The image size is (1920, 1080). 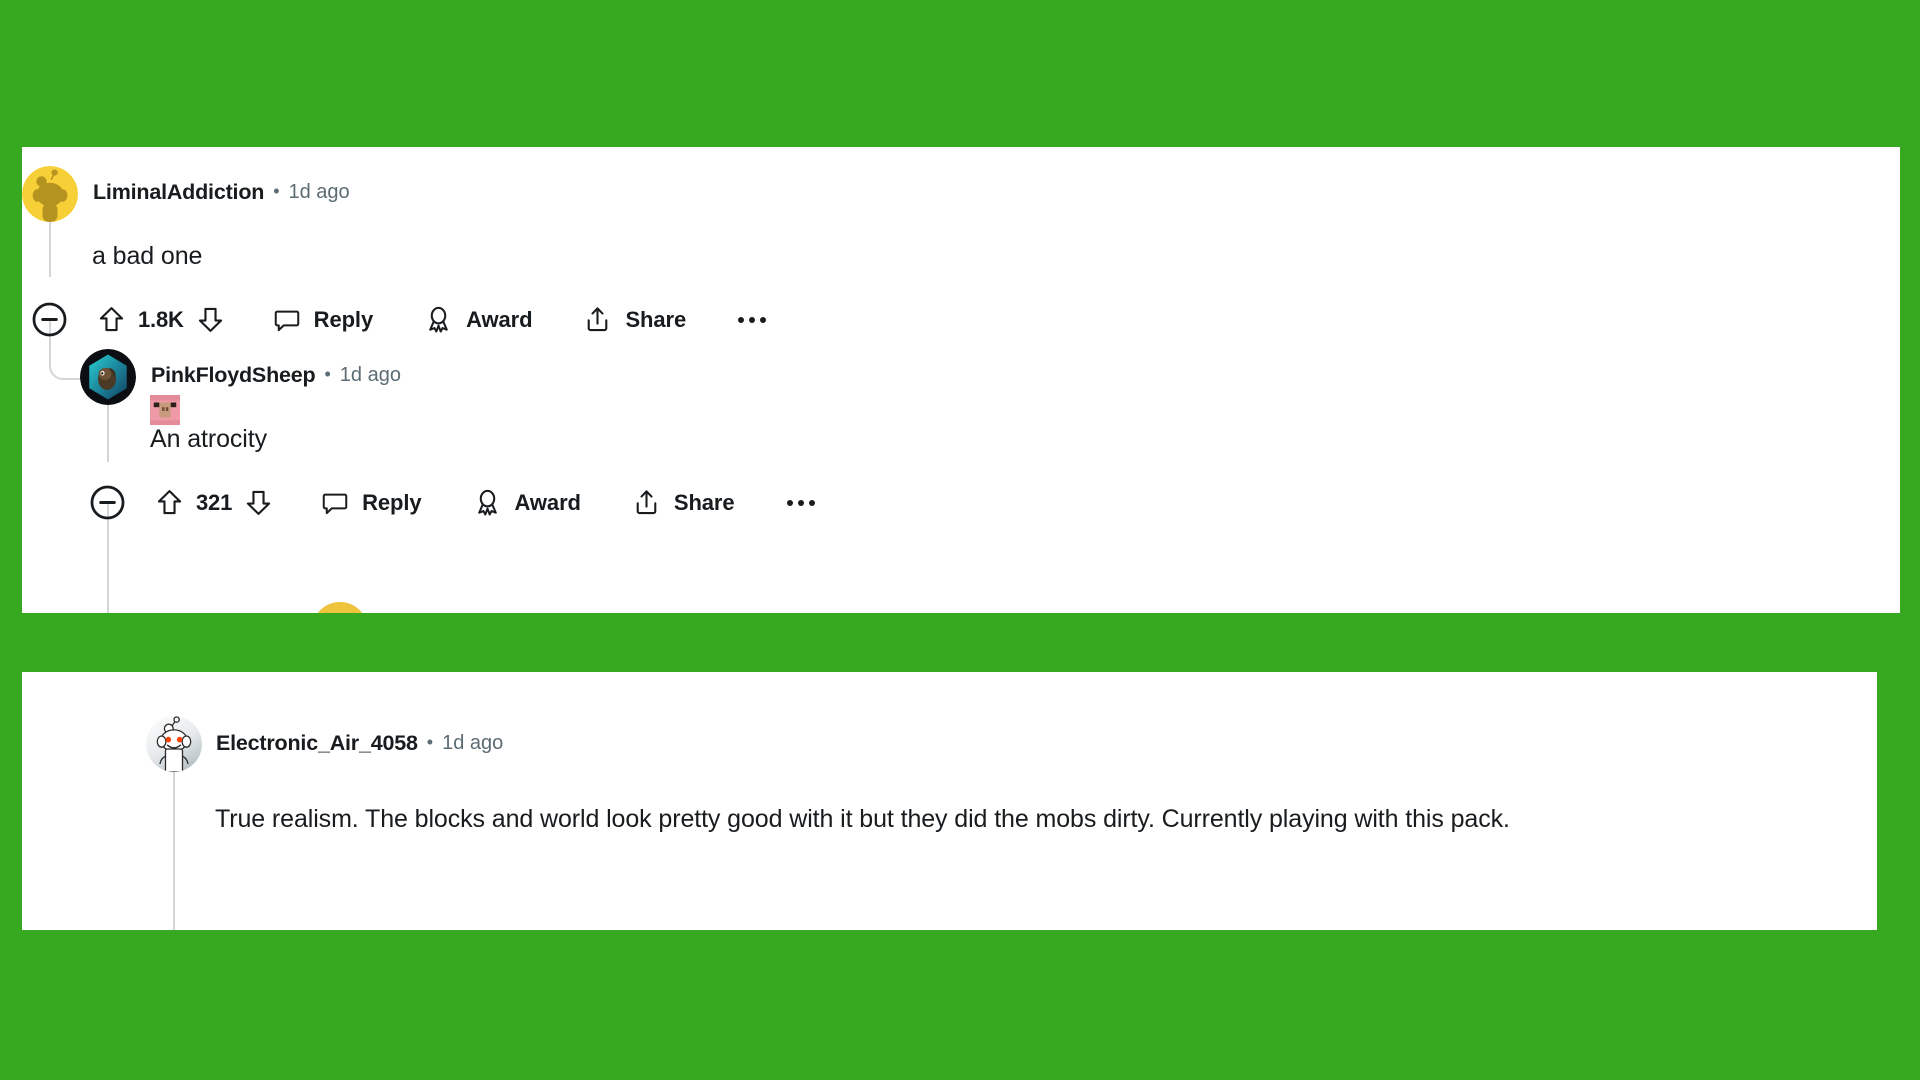 I want to click on username: Electronic_Air_4058, so click(x=317, y=743).